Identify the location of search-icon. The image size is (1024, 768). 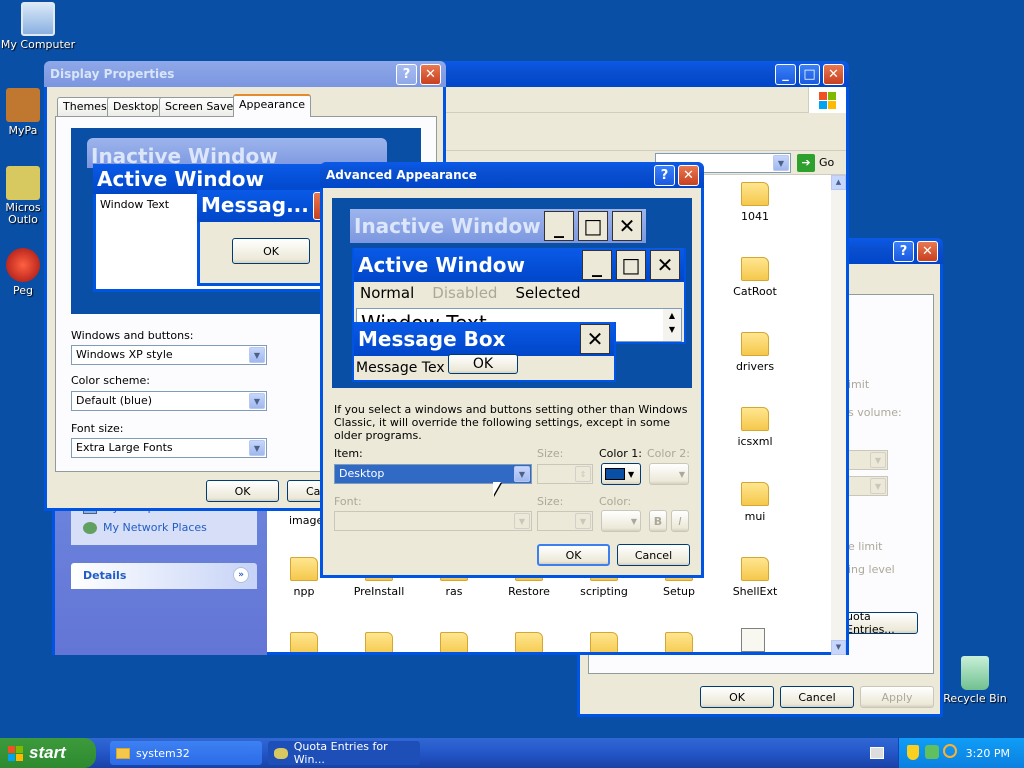
(950, 751).